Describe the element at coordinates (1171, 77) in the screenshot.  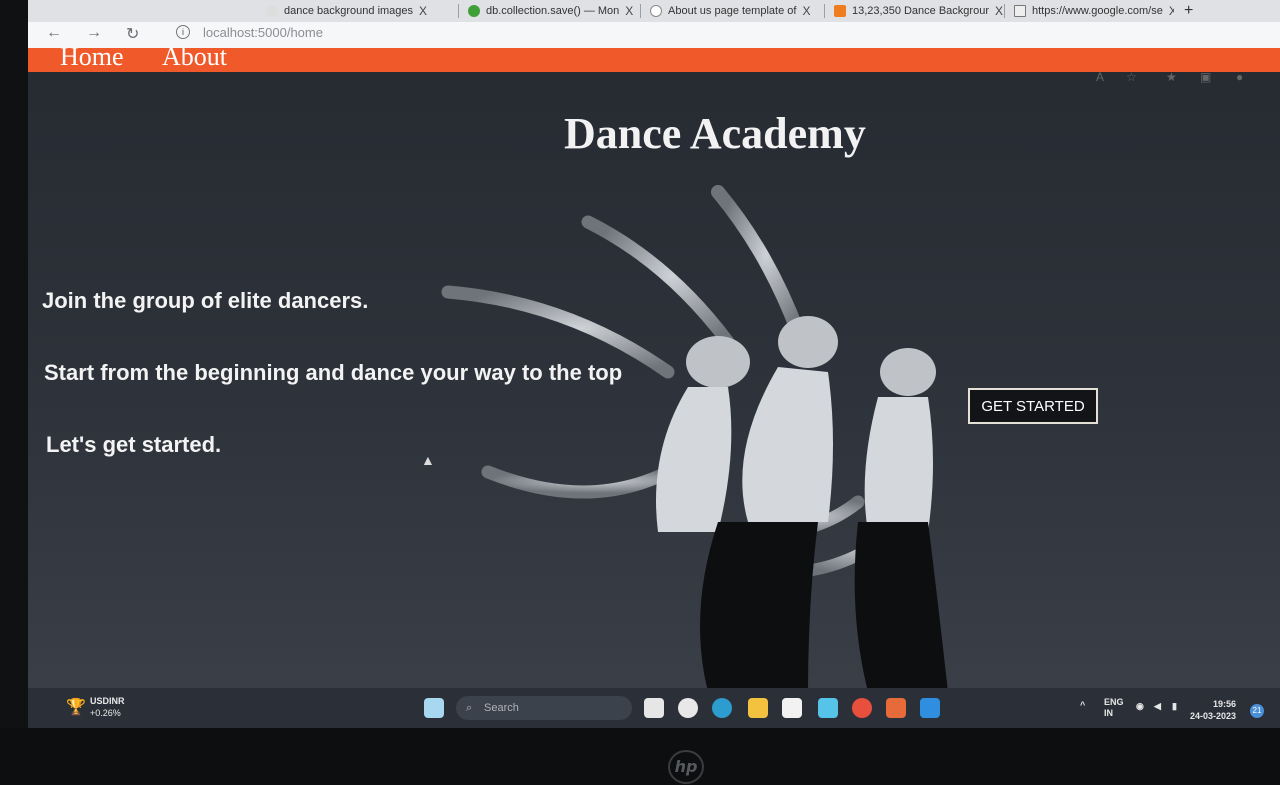
I see `favorites-icon: ★` at that location.